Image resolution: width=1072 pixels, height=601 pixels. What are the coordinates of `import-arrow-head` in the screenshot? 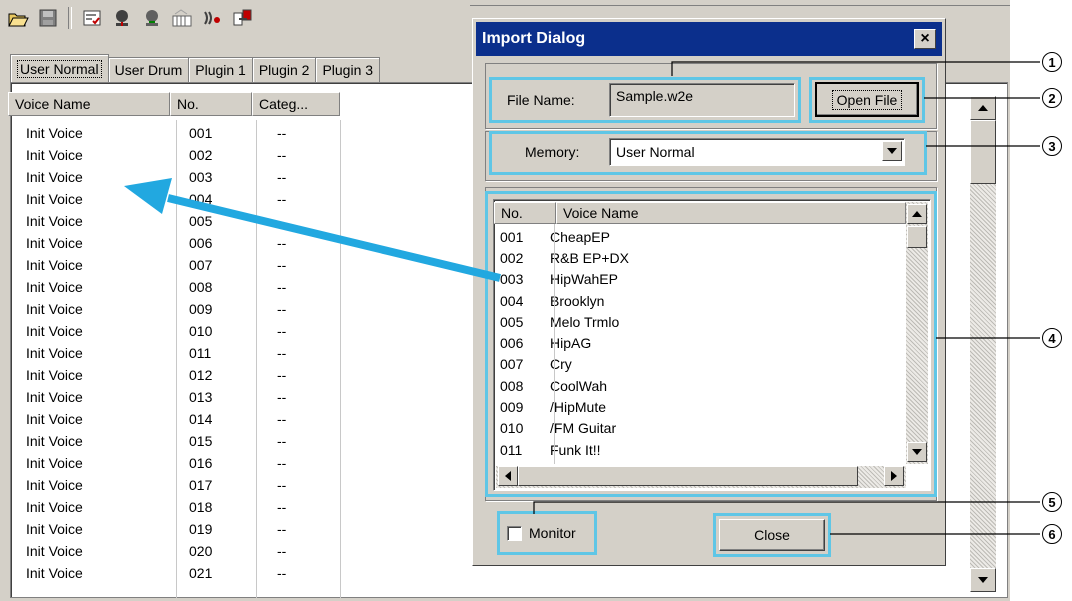 It's located at (148, 196).